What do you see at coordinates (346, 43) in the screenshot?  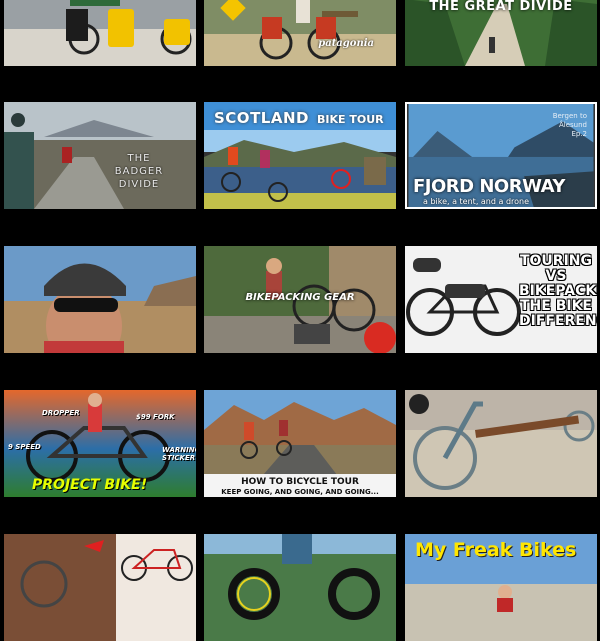 I see `thumbnail-overlay-text: patagonia` at bounding box center [346, 43].